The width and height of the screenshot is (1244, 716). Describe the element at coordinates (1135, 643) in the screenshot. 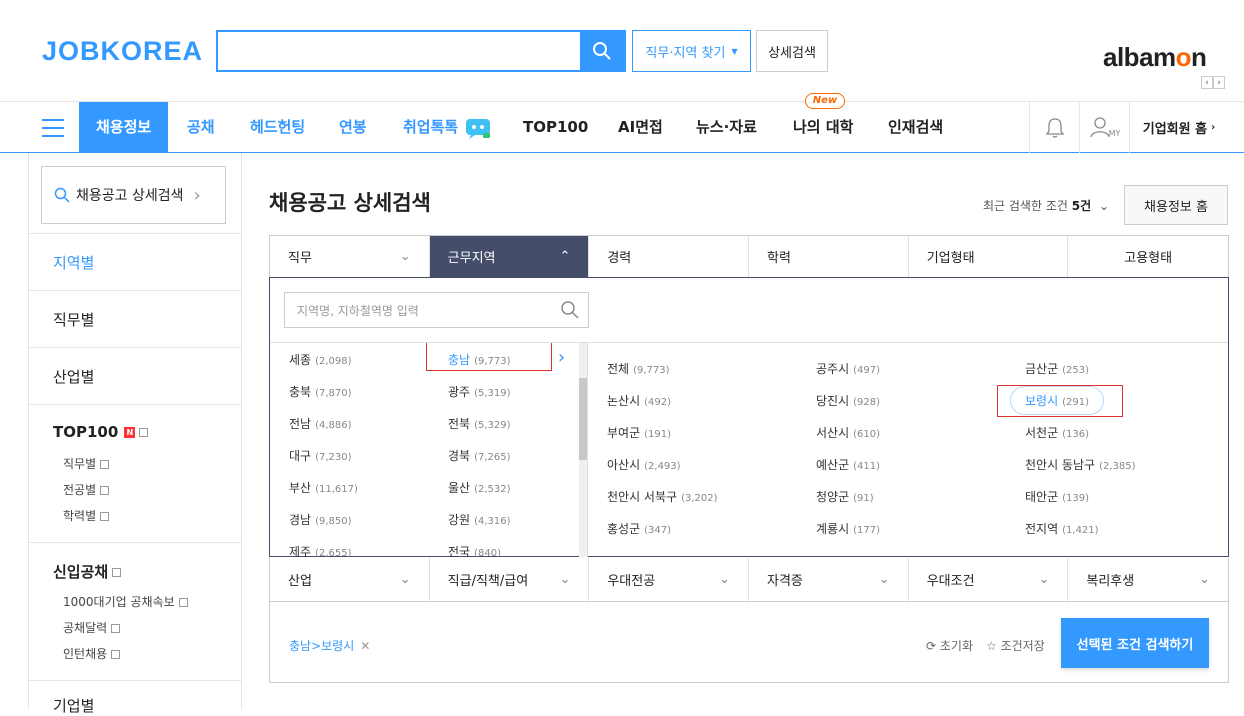

I see `search-selected-button: 선택된 조건 검색하기` at that location.